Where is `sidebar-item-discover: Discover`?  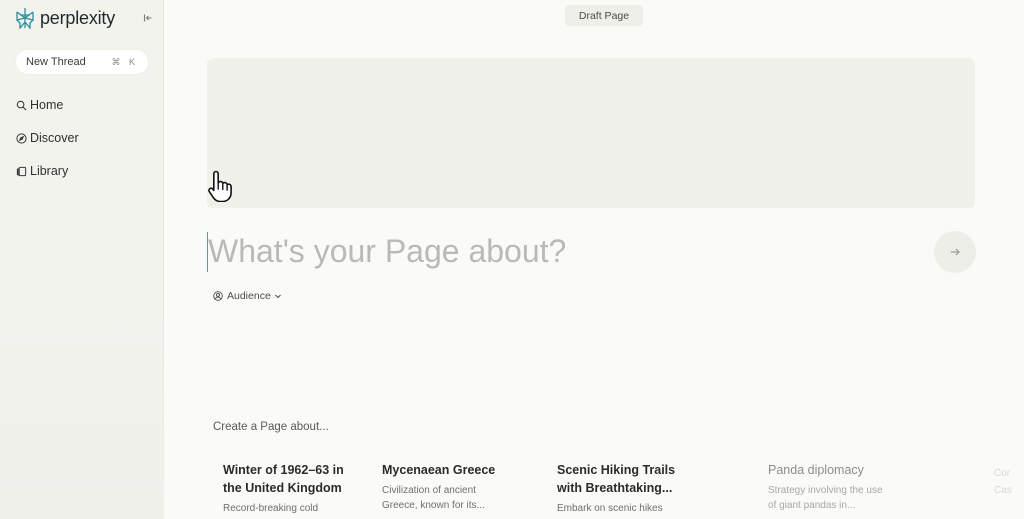 sidebar-item-discover: Discover is located at coordinates (82, 138).